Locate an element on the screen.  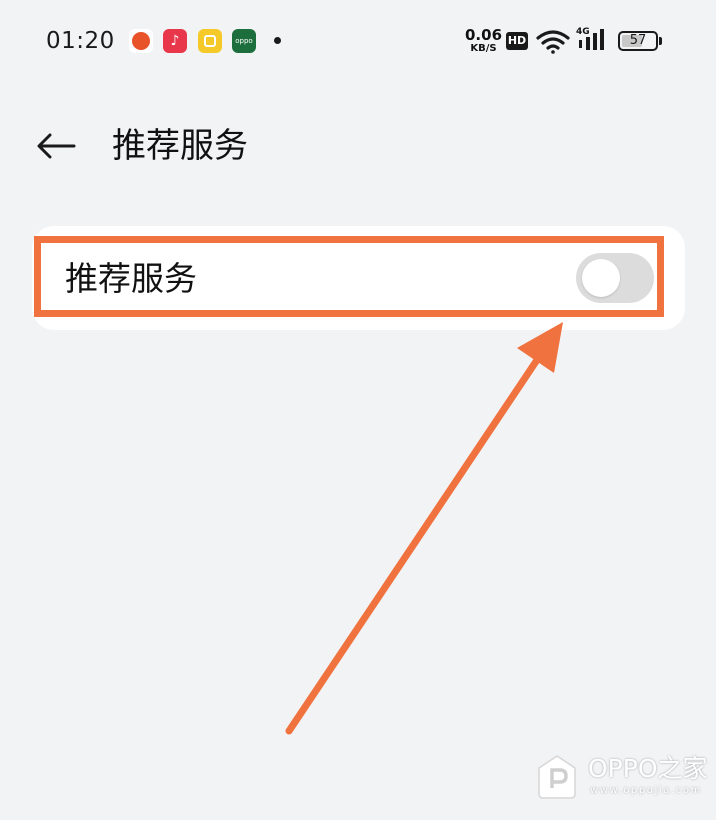
watermark-url: www.oppojia.com is located at coordinates (646, 790).